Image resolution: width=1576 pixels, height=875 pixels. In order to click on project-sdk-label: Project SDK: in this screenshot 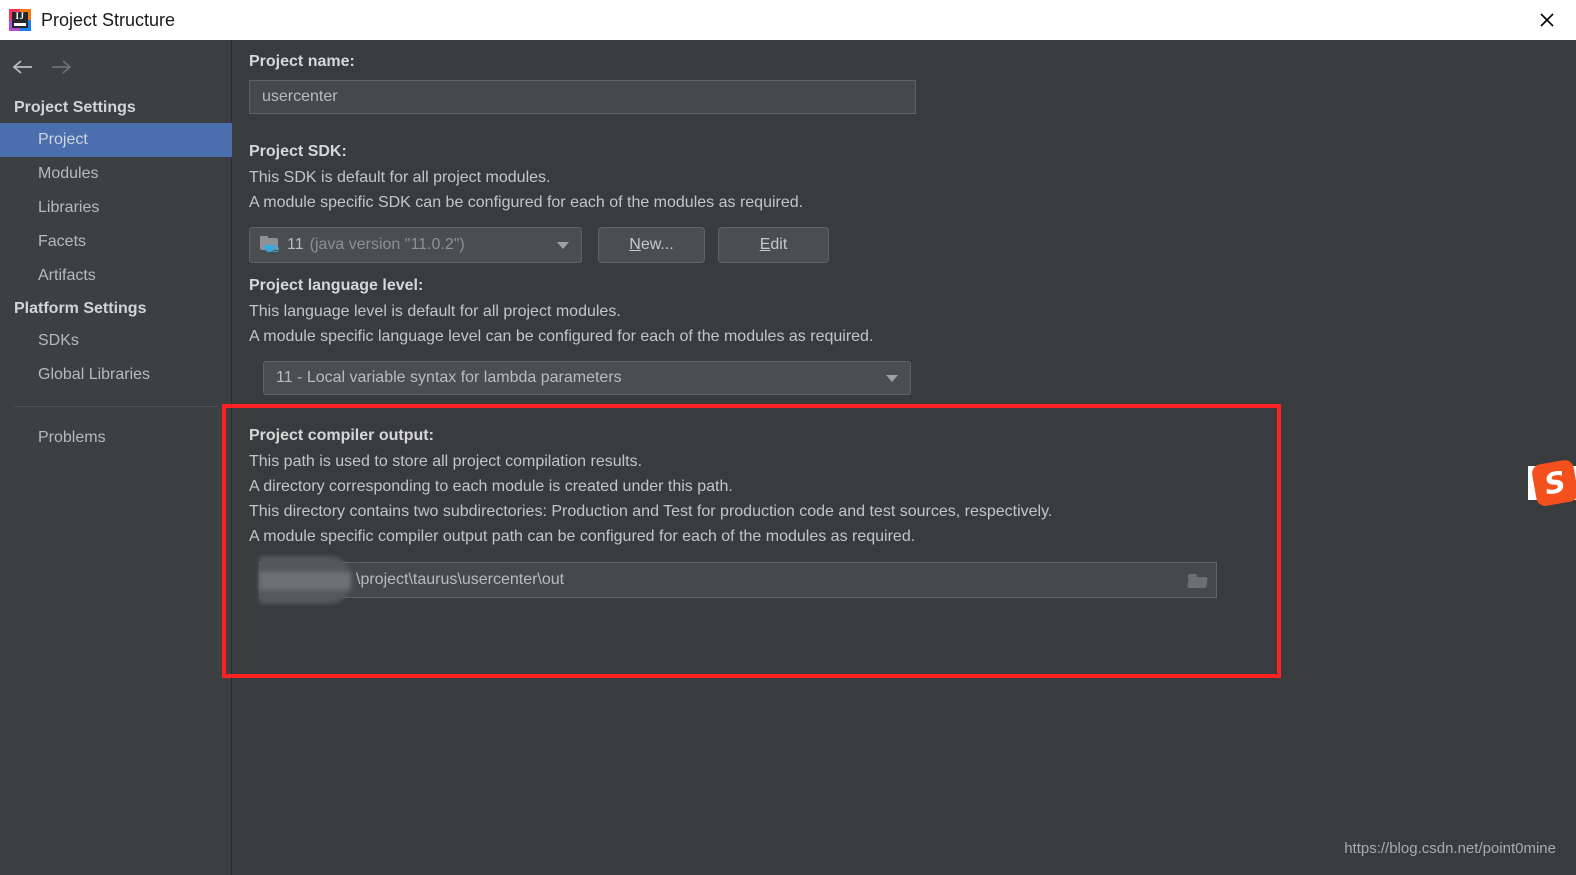, I will do `click(298, 151)`.